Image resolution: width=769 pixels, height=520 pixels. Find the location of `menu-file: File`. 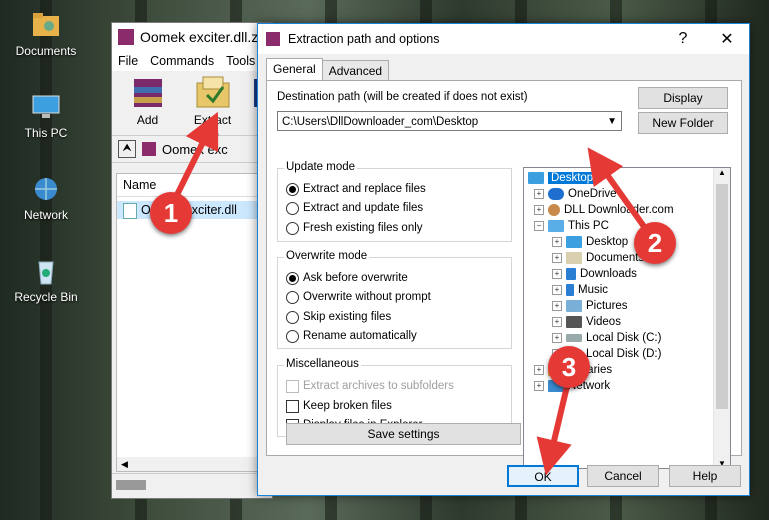

menu-file: File is located at coordinates (128, 61).